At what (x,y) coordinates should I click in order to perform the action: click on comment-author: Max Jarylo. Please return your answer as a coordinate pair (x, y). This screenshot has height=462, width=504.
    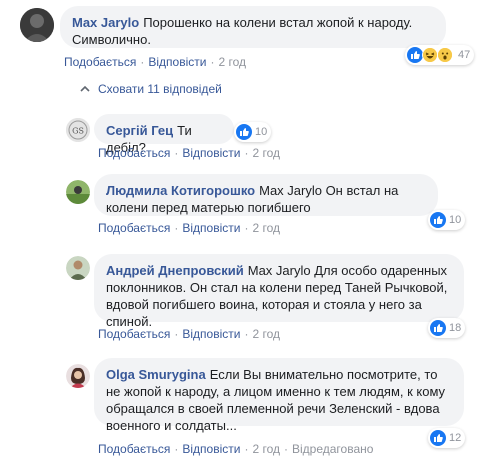
    Looking at the image, I should click on (105, 22).